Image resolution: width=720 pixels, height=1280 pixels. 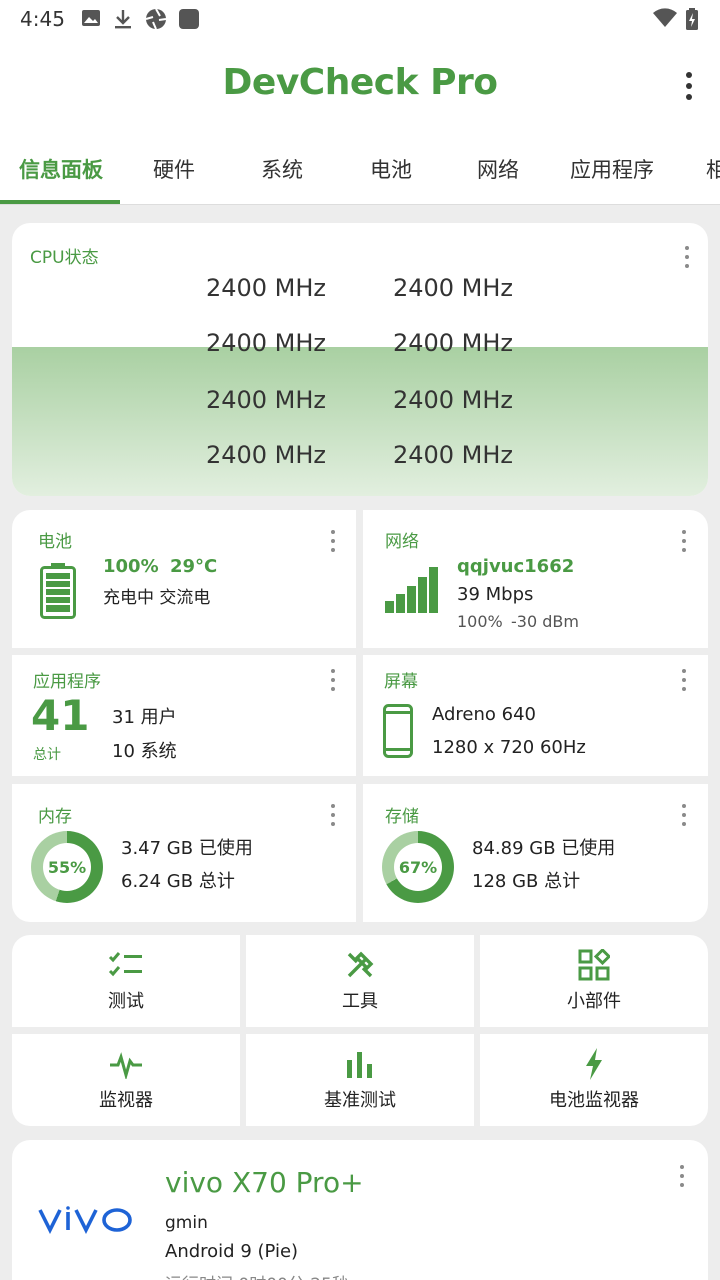 What do you see at coordinates (91, 20) in the screenshot?
I see `image-notification-icon` at bounding box center [91, 20].